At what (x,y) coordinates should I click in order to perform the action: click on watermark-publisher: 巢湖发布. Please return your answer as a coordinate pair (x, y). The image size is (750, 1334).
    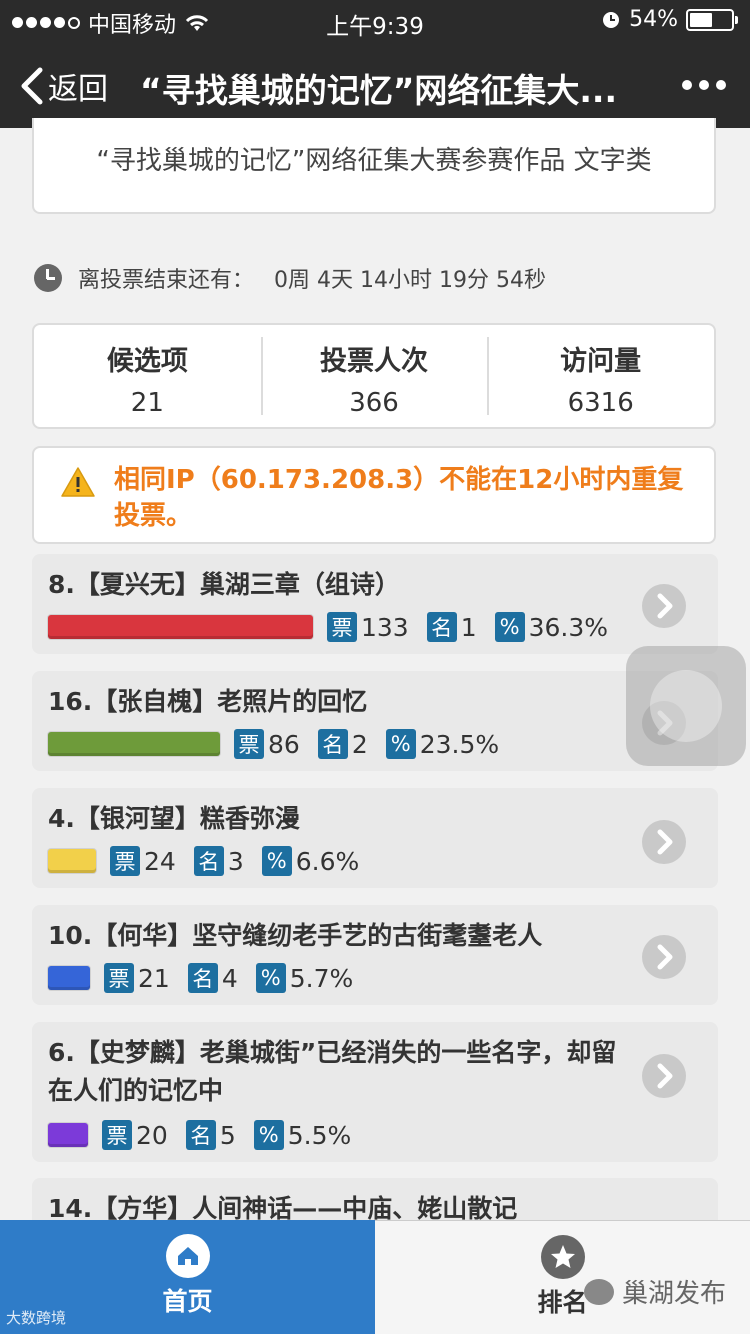
    Looking at the image, I should click on (654, 1291).